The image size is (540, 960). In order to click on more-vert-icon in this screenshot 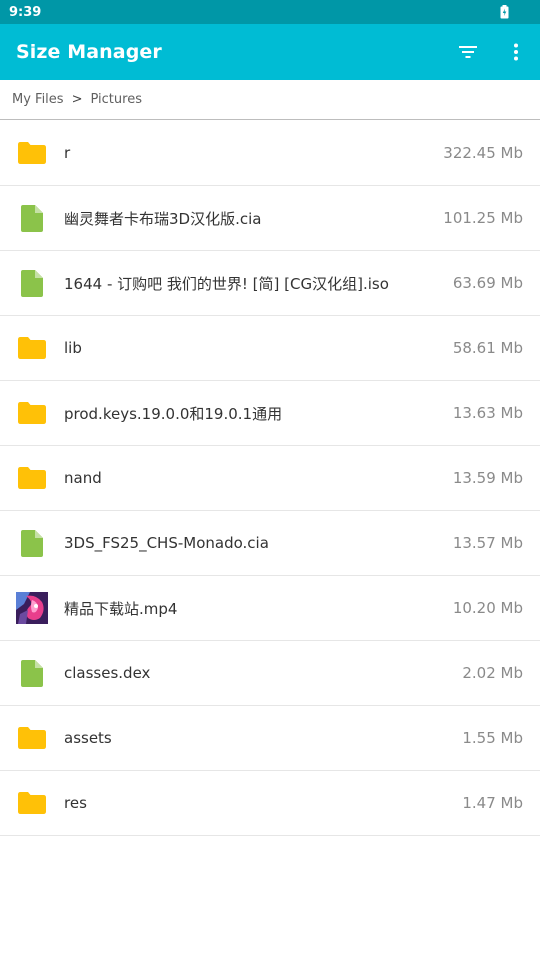, I will do `click(516, 52)`.